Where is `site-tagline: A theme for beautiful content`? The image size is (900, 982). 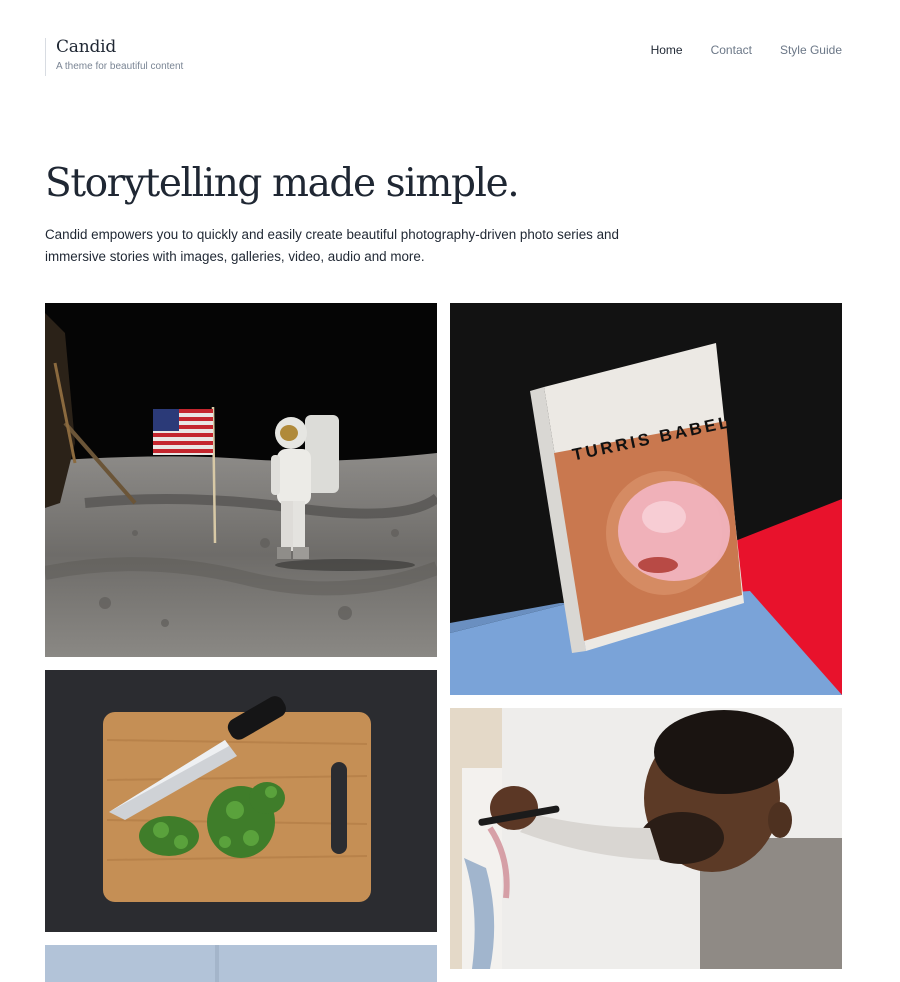 site-tagline: A theme for beautiful content is located at coordinates (120, 66).